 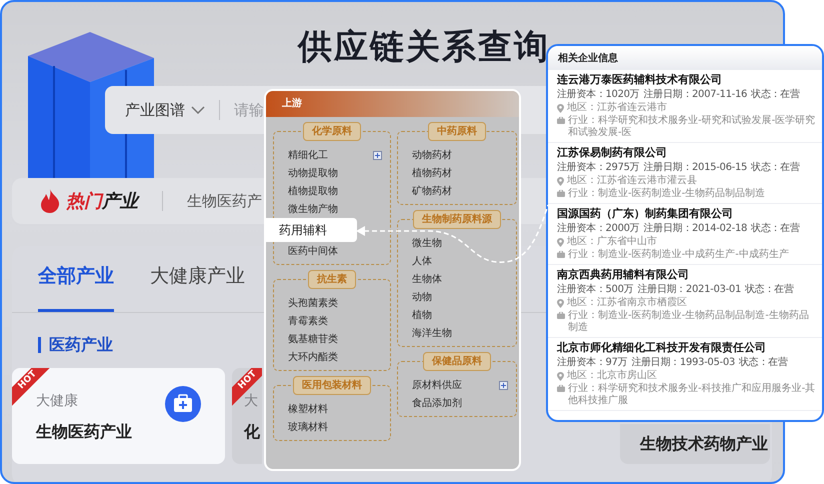 I want to click on material-item: 植物药材, so click(x=457, y=173).